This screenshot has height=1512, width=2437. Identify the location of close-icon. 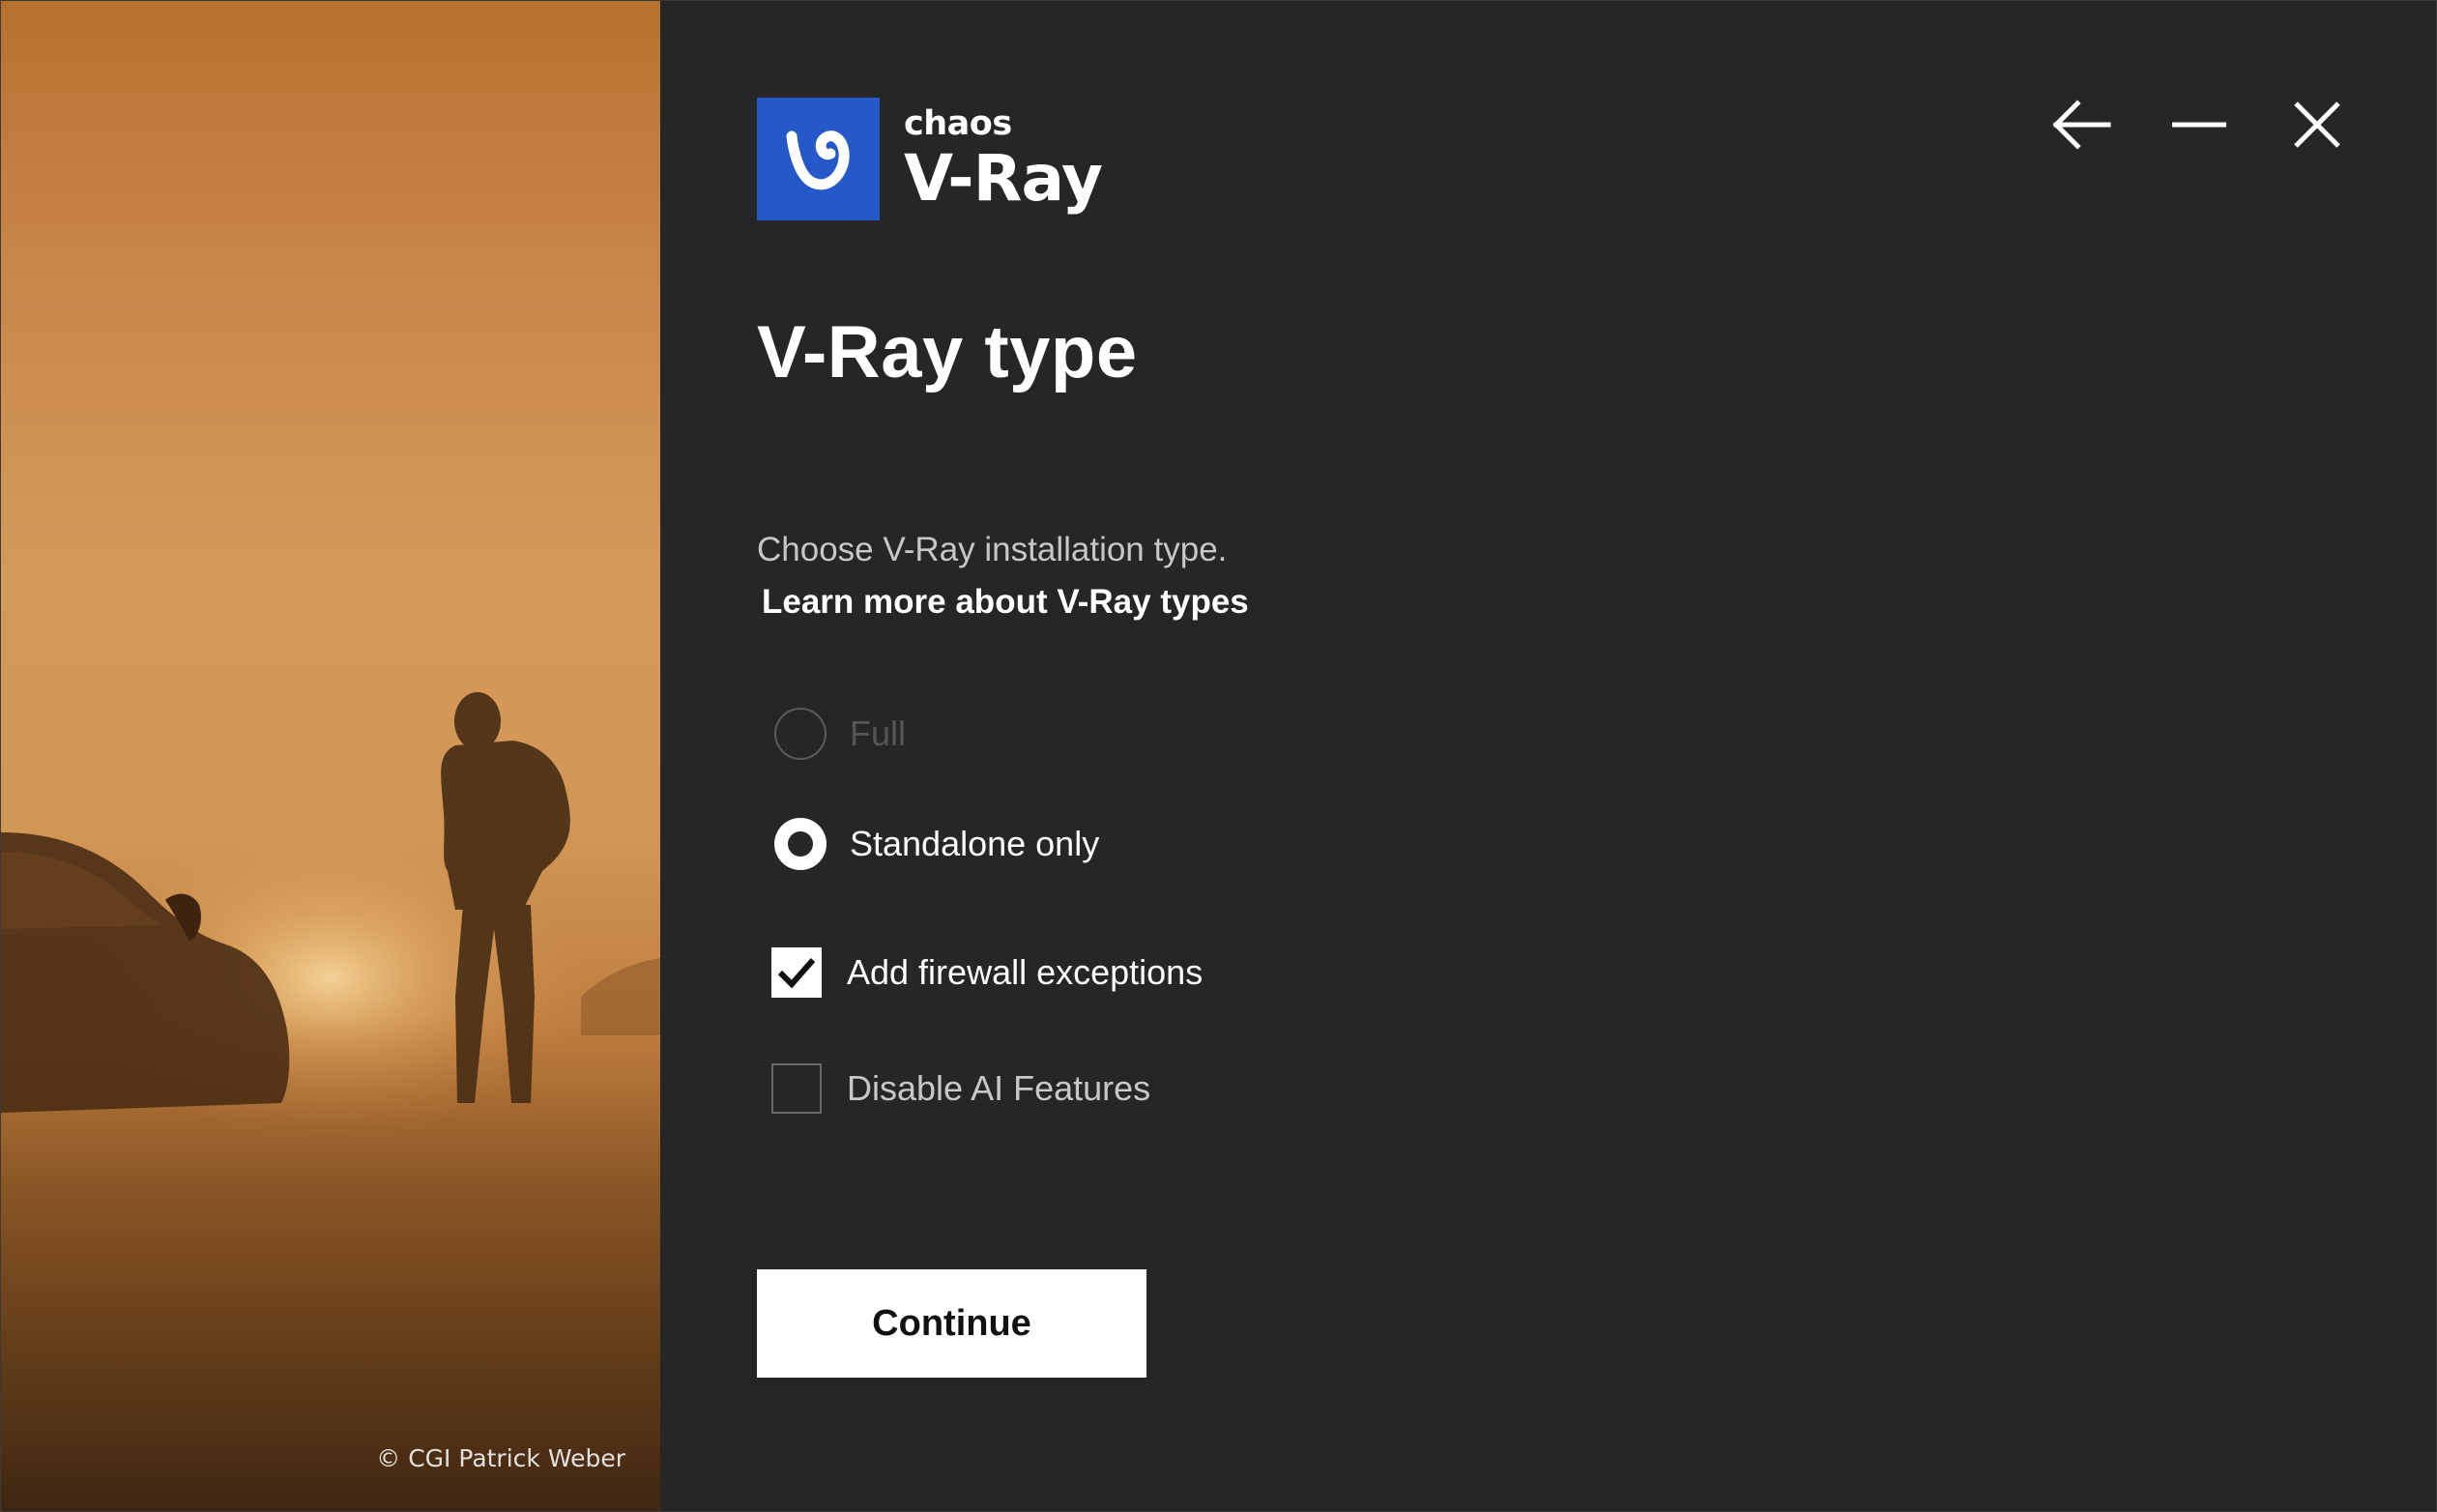
(2317, 125).